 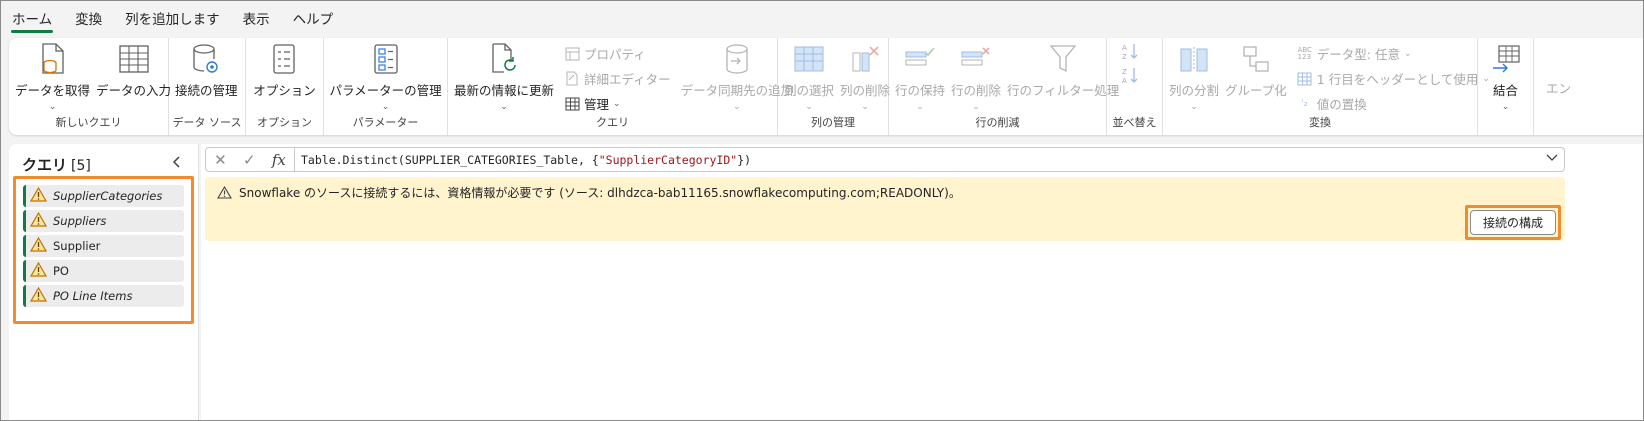 What do you see at coordinates (1063, 90) in the screenshot?
I see `filter-rows-label: 行のフィルター処理` at bounding box center [1063, 90].